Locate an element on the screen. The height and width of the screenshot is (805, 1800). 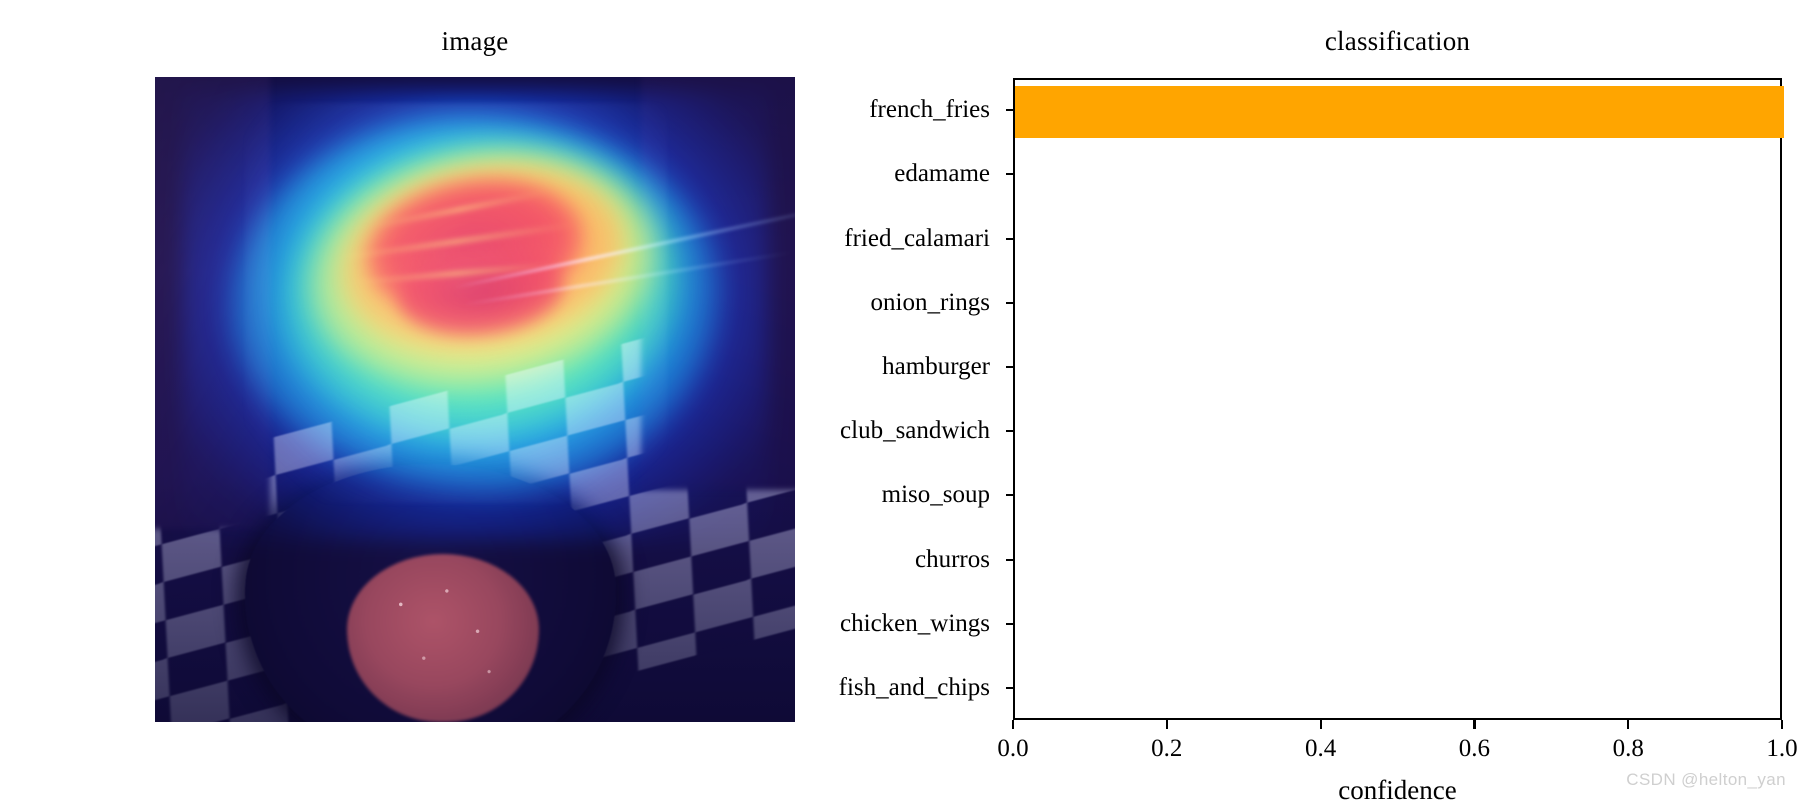
x-tick-label: 0.6 is located at coordinates (1474, 748).